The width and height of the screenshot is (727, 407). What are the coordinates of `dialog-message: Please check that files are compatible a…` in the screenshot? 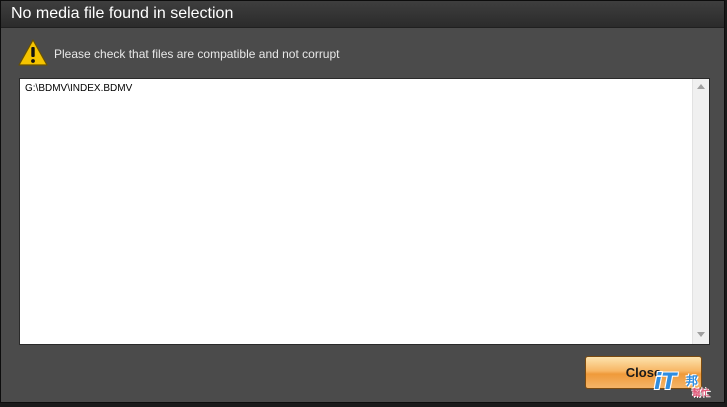 It's located at (197, 54).